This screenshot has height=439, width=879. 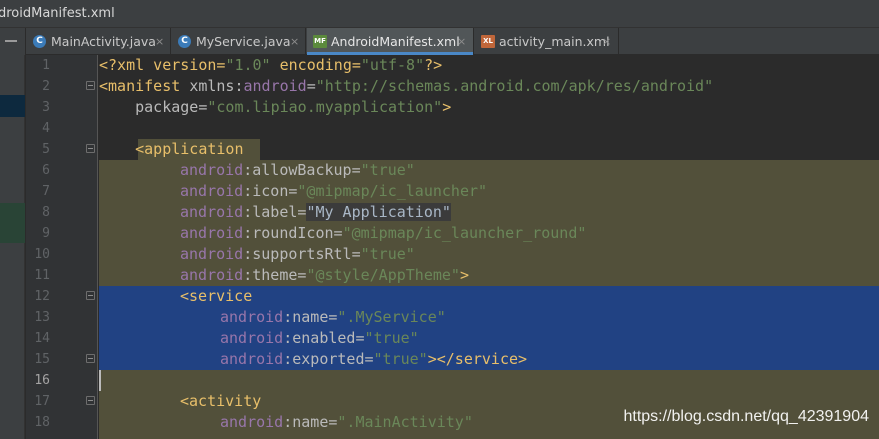 What do you see at coordinates (46, 86) in the screenshot?
I see `line-number: 2` at bounding box center [46, 86].